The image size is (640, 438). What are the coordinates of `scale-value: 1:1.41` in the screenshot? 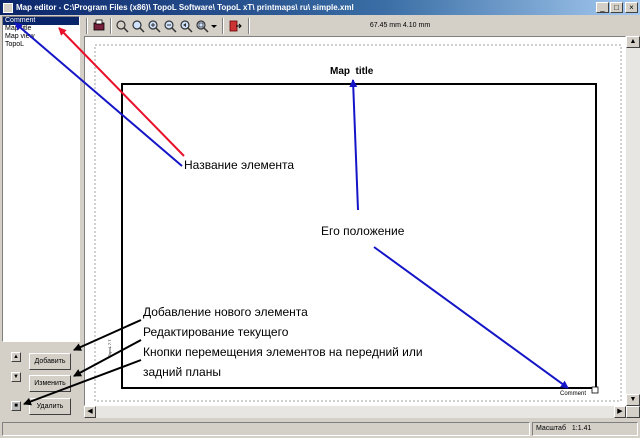 It's located at (581, 428).